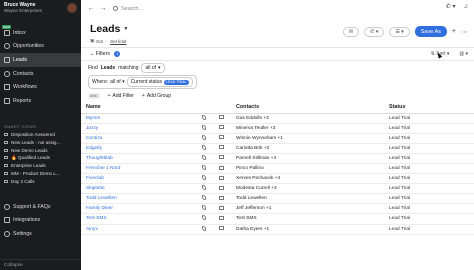  What do you see at coordinates (128, 68) in the screenshot?
I see `find-matching: matching` at bounding box center [128, 68].